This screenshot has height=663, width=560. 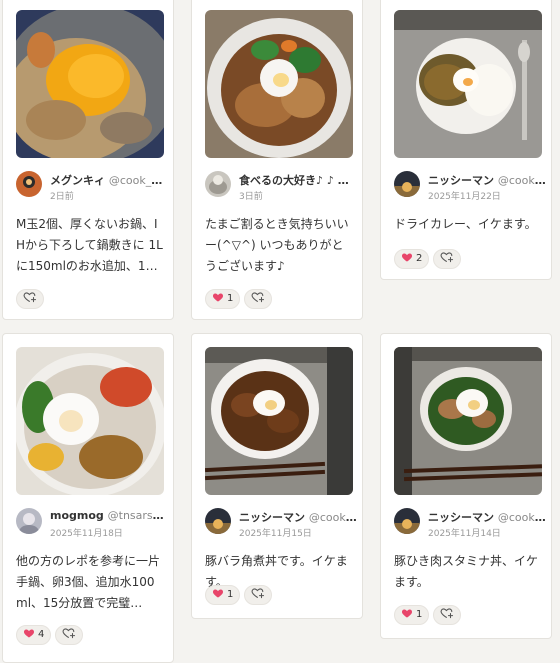 What do you see at coordinates (464, 197) in the screenshot?
I see `post-date: 2025年11月22日` at bounding box center [464, 197].